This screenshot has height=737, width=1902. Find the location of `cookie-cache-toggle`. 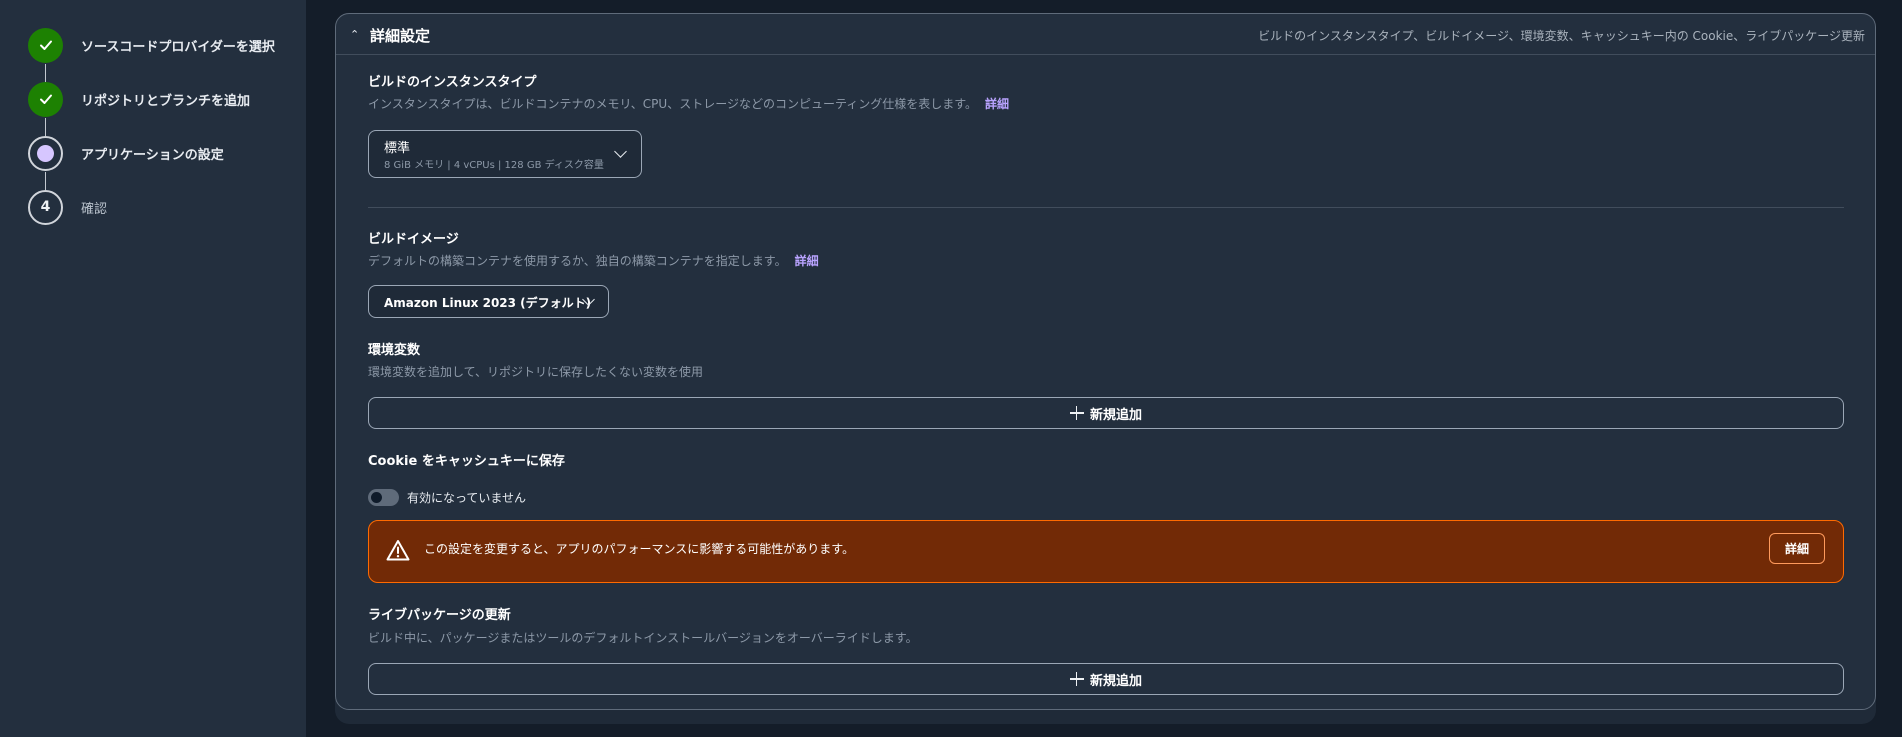

cookie-cache-toggle is located at coordinates (383, 497).